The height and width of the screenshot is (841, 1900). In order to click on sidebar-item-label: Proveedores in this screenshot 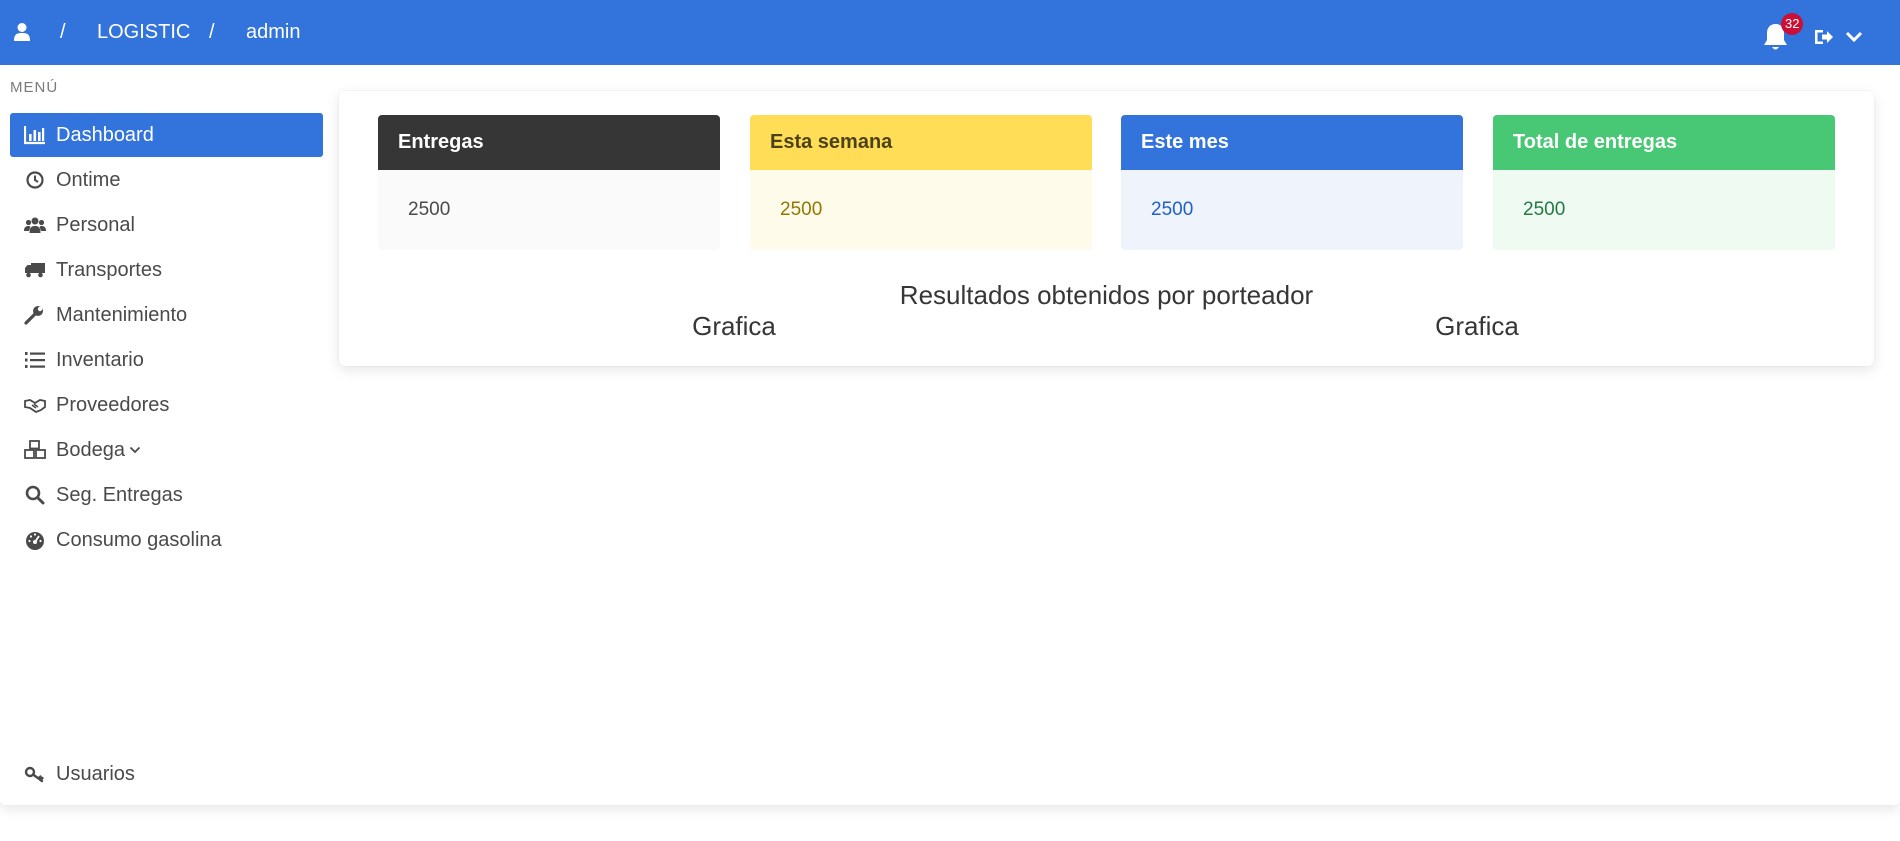, I will do `click(113, 404)`.